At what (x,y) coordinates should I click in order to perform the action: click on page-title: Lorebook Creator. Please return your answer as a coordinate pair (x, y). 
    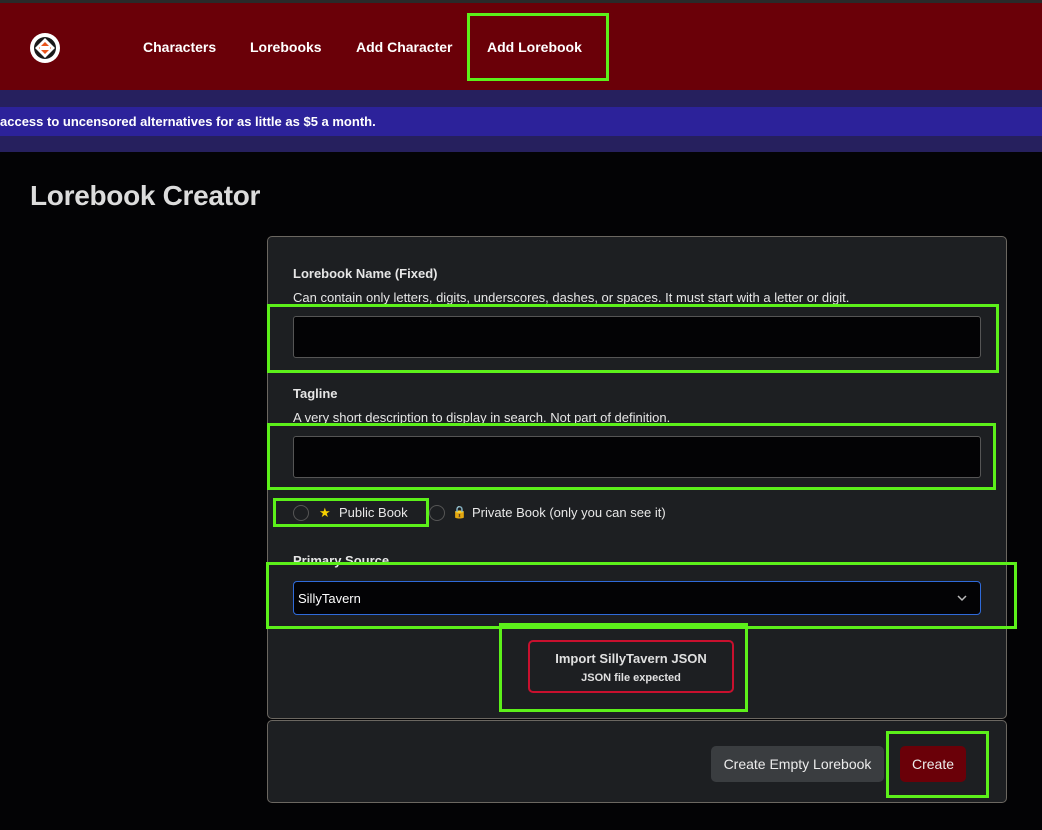
    Looking at the image, I should click on (145, 195).